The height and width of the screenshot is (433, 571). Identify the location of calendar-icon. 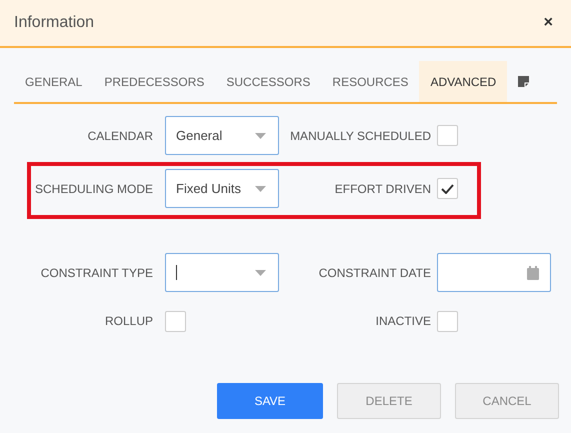
(533, 273).